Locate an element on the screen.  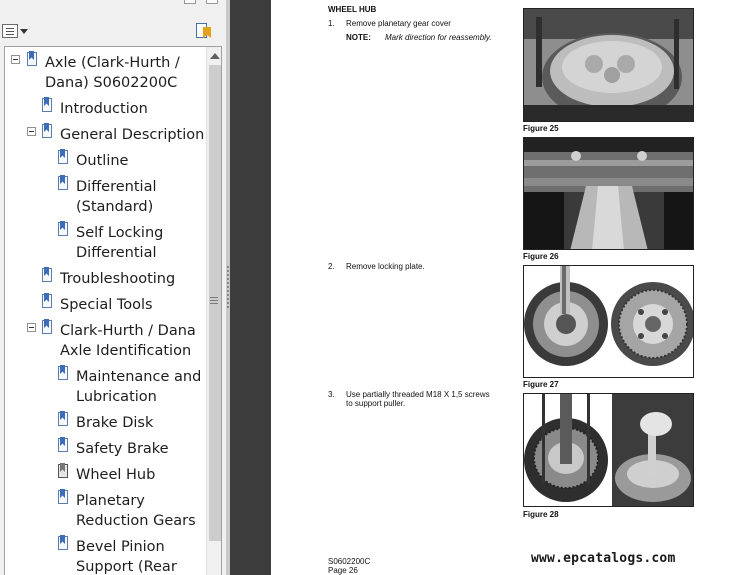
step-text: Remove locking plate. is located at coordinates (385, 266).